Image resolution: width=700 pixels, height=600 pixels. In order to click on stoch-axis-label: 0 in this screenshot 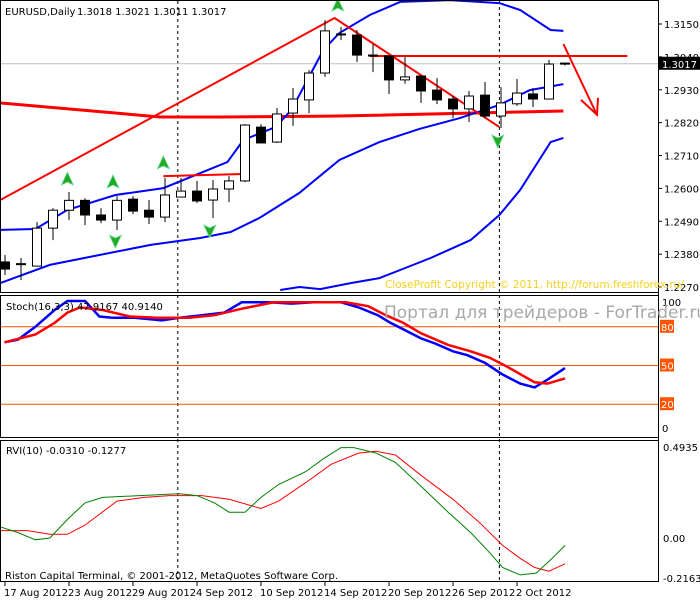, I will do `click(665, 429)`.